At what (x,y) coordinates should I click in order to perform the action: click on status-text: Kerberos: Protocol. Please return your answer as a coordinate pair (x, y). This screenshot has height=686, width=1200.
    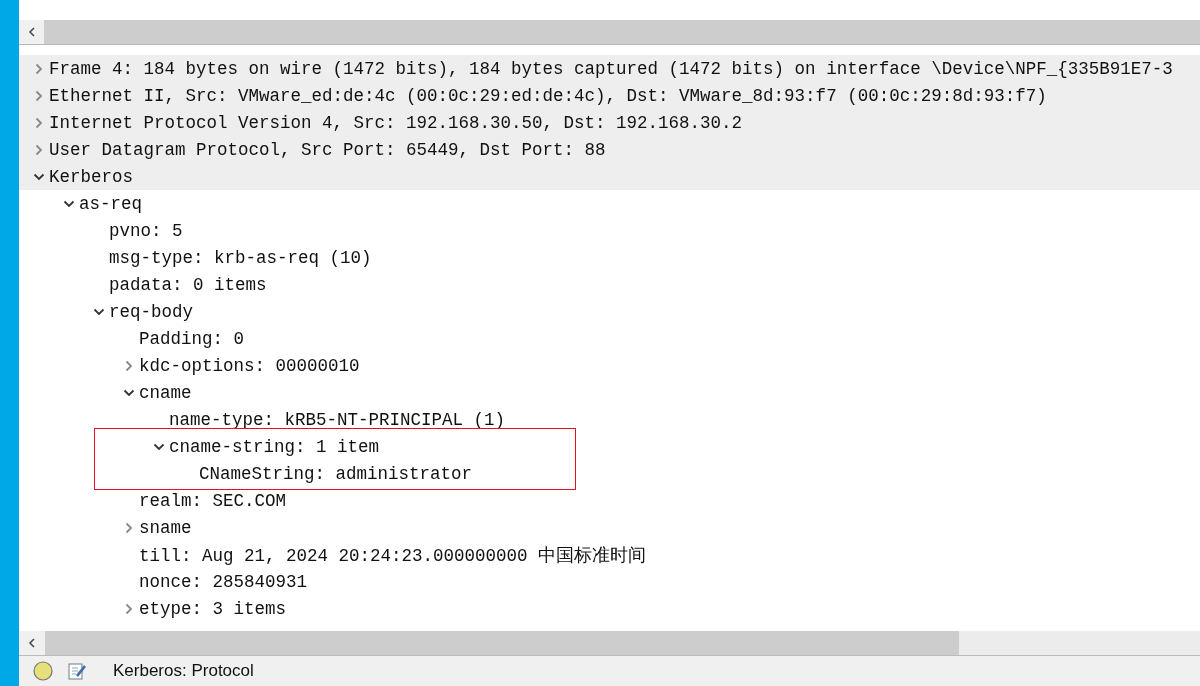
    Looking at the image, I should click on (183, 671).